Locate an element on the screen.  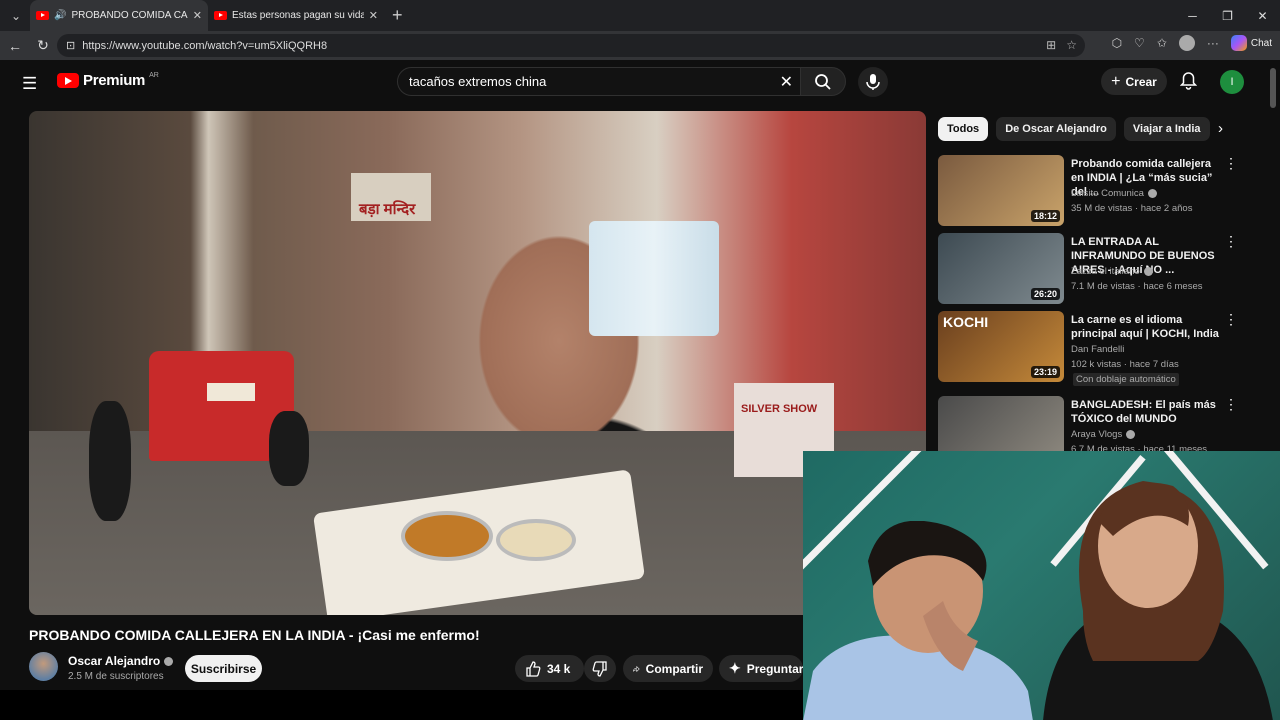
channel-avatar is located at coordinates (43, 666).